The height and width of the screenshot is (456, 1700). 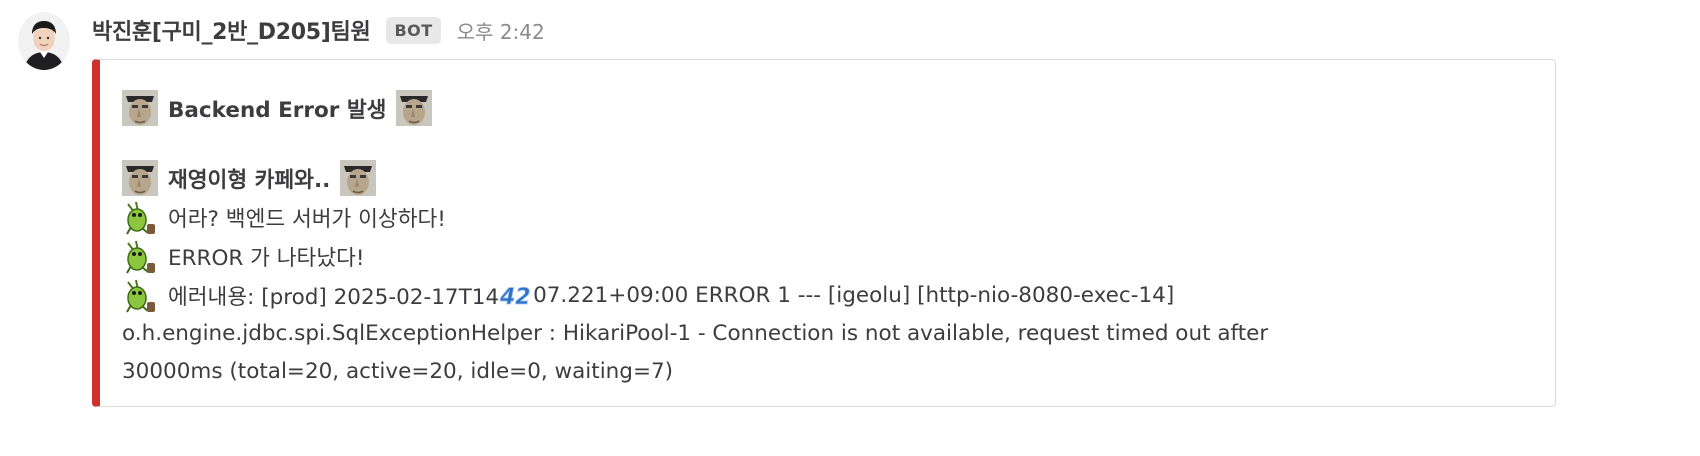 I want to click on attachment-title: Backend Error 발생, so click(x=828, y=108).